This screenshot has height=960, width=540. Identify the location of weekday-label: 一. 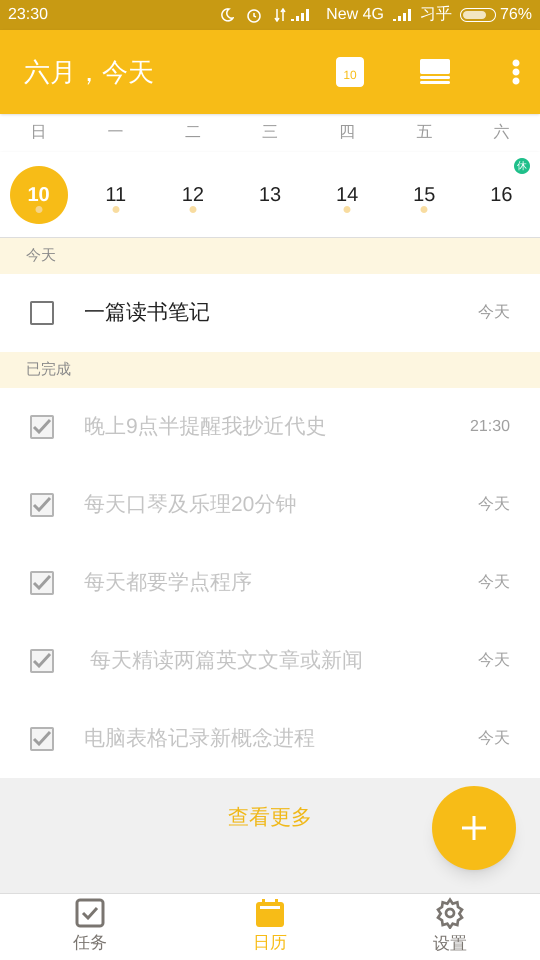
(116, 133).